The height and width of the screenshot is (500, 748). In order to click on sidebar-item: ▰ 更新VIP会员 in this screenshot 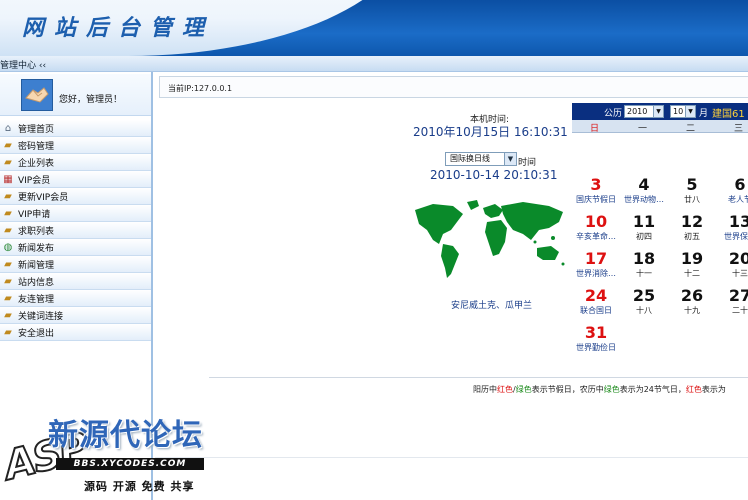, I will do `click(75, 196)`.